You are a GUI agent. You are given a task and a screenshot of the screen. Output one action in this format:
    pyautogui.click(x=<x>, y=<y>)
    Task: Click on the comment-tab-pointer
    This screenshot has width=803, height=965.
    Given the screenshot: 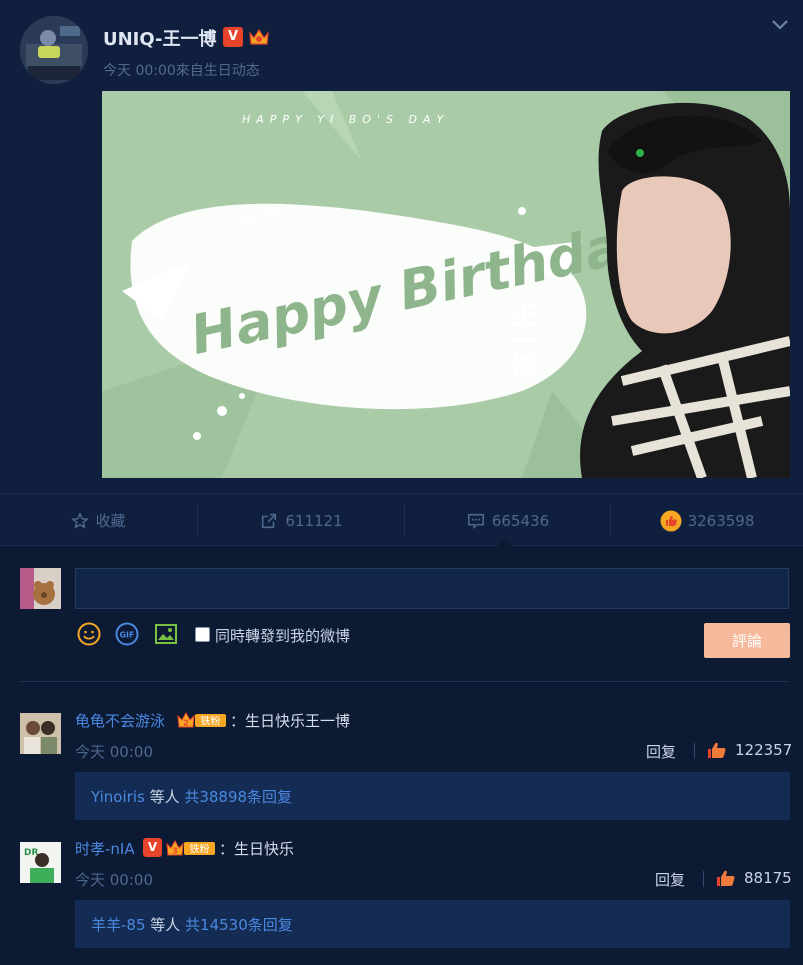 What is the action you would take?
    pyautogui.click(x=505, y=542)
    